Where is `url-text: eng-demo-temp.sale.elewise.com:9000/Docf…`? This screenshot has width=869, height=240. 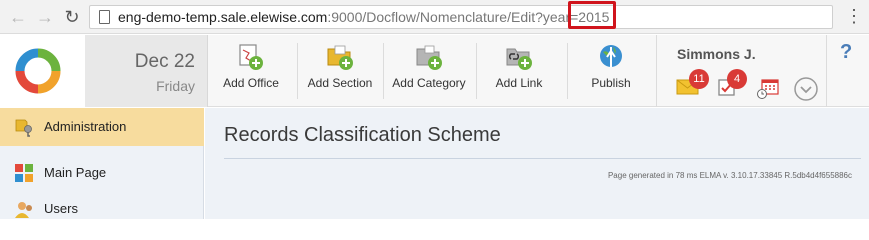
url-text: eng-demo-temp.sale.elewise.com:9000/Docf… is located at coordinates (363, 17).